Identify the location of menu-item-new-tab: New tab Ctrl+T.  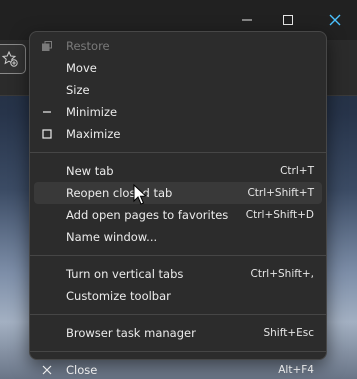
(178, 171).